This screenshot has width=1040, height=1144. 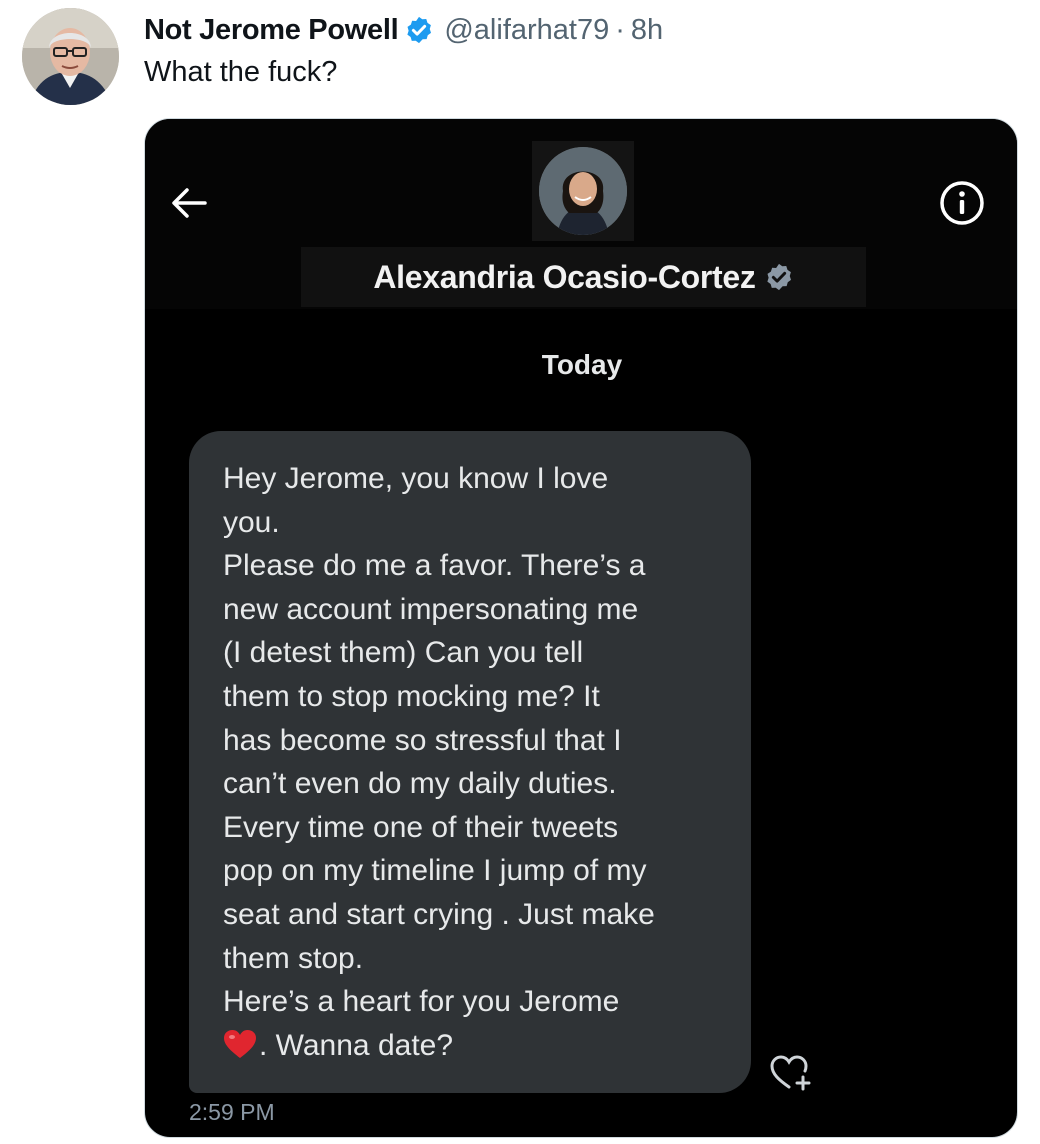 What do you see at coordinates (647, 30) in the screenshot?
I see `tweet-timestamp: 8h` at bounding box center [647, 30].